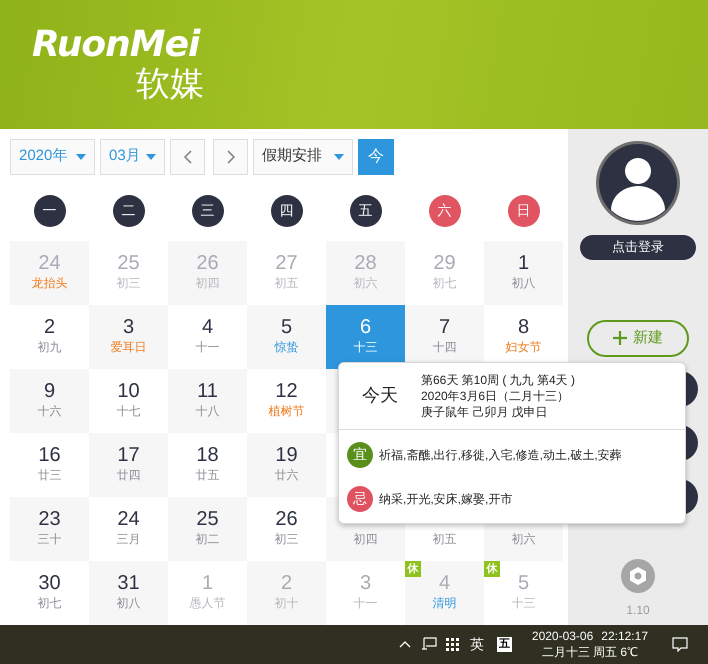 The width and height of the screenshot is (708, 664). What do you see at coordinates (128, 346) in the screenshot?
I see `lunar-date: 爱耳日` at bounding box center [128, 346].